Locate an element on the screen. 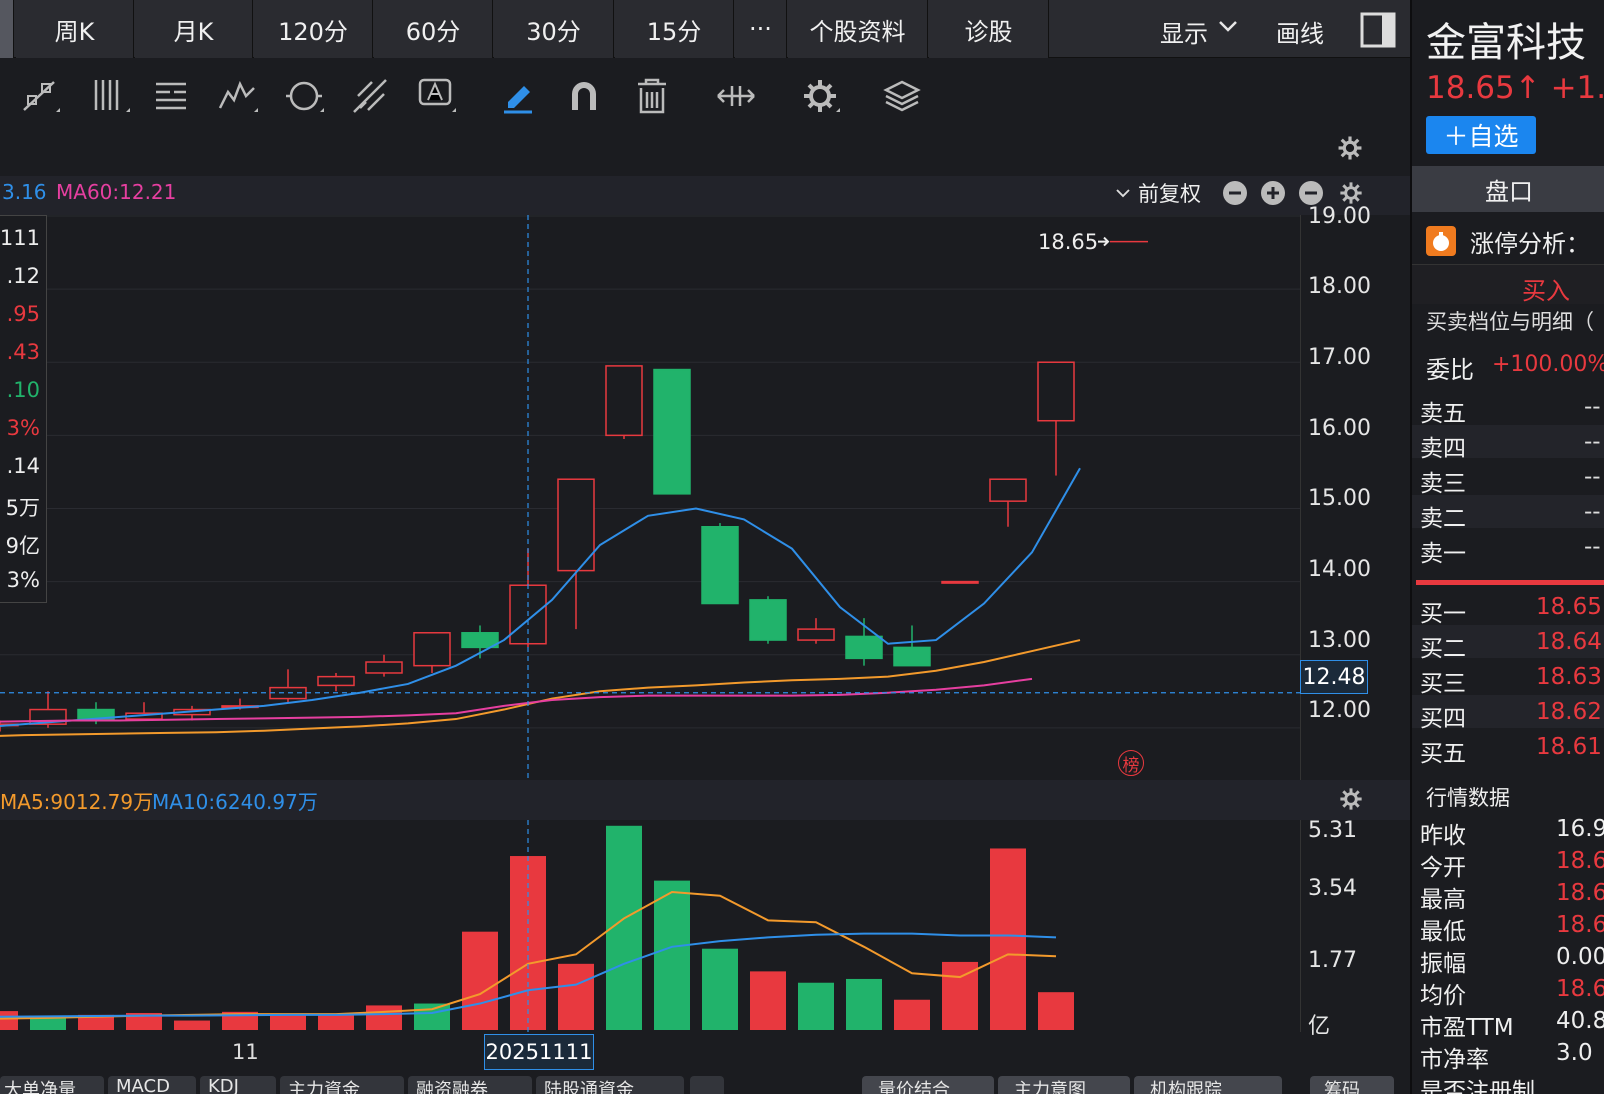  tab-60min: 60分 is located at coordinates (433, 29).